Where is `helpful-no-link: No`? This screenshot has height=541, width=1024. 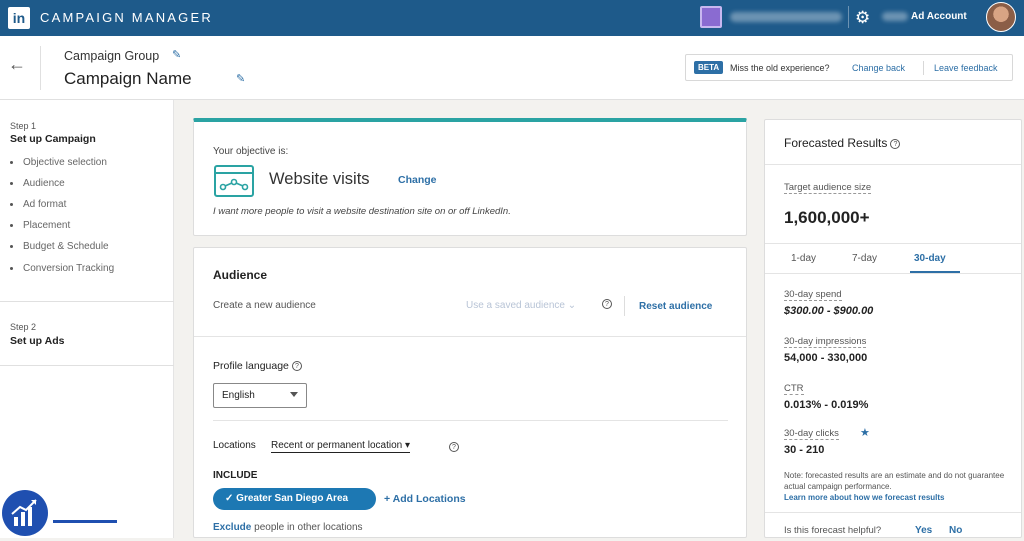 helpful-no-link: No is located at coordinates (955, 530).